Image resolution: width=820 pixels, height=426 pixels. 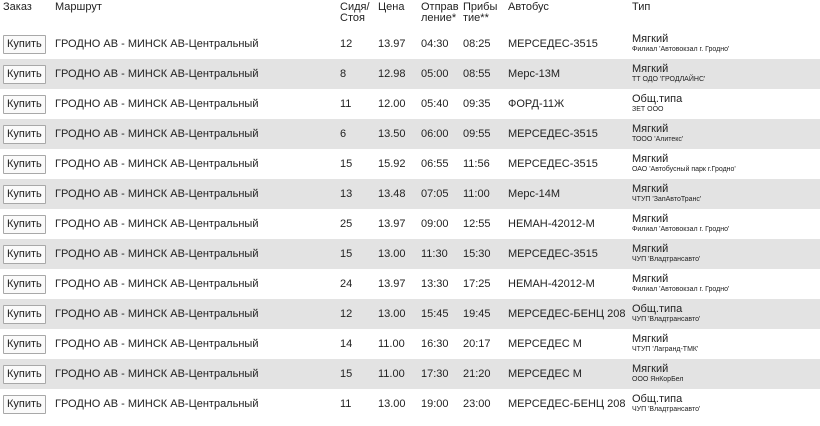 I want to click on departure-cell: 17:30, so click(x=439, y=374).